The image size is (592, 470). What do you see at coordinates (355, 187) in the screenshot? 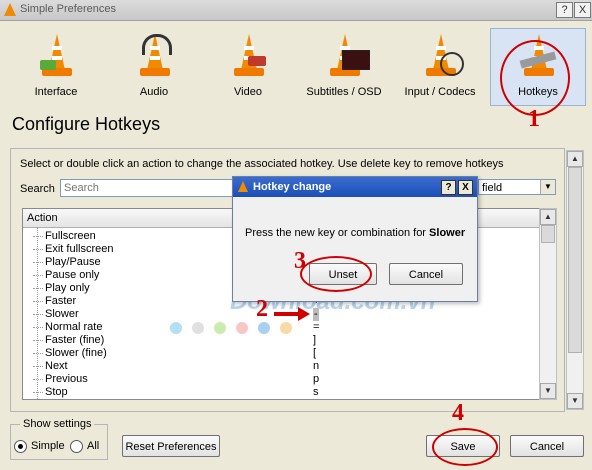
I see `dialog-titlebar: Hotkey change ? X` at bounding box center [355, 187].